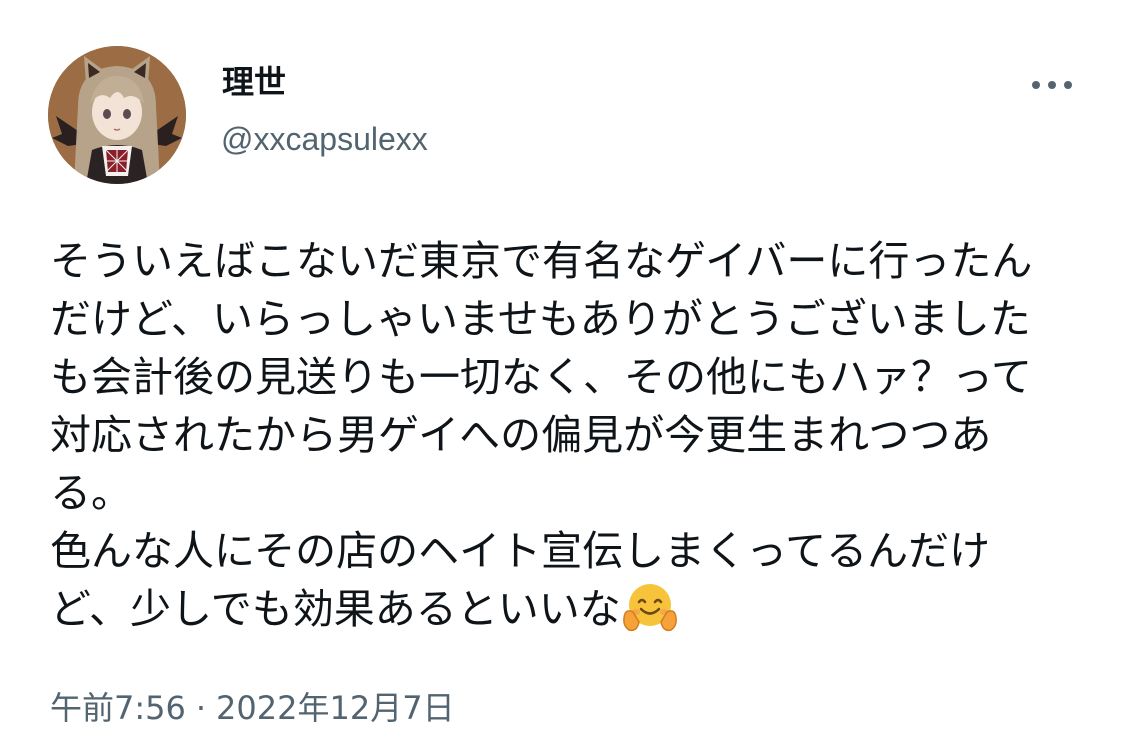 This screenshot has height=744, width=1125. I want to click on more-options-button, so click(1052, 85).